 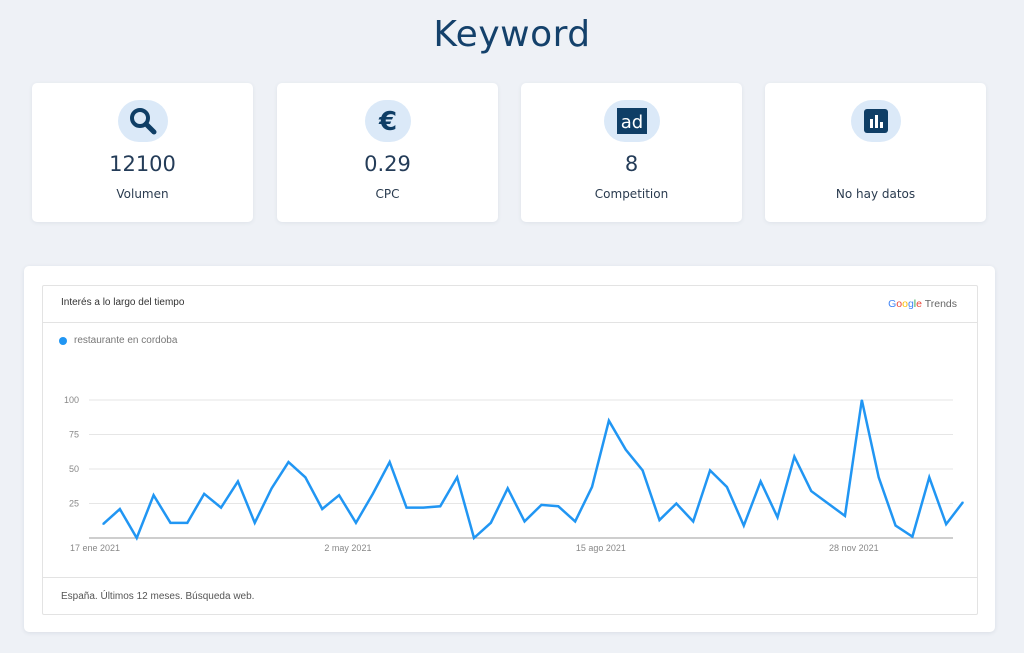 What do you see at coordinates (142, 121) in the screenshot?
I see `search-icon` at bounding box center [142, 121].